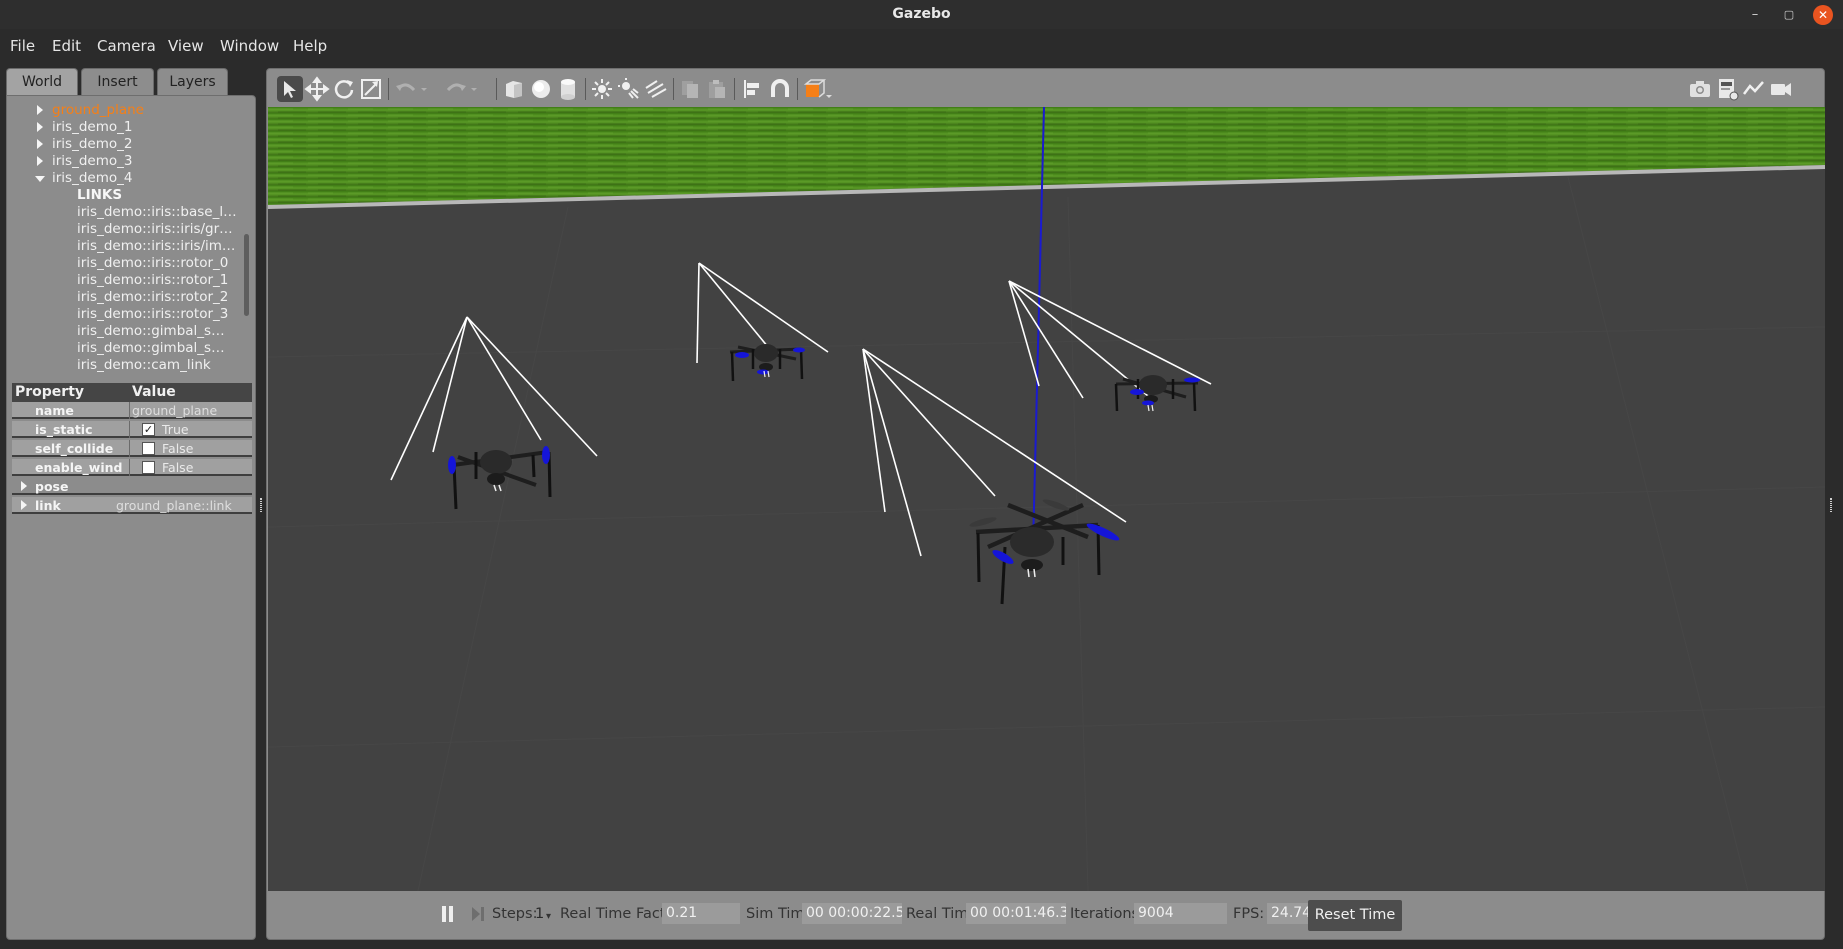  I want to click on redo-dropdown-icon, so click(475, 89).